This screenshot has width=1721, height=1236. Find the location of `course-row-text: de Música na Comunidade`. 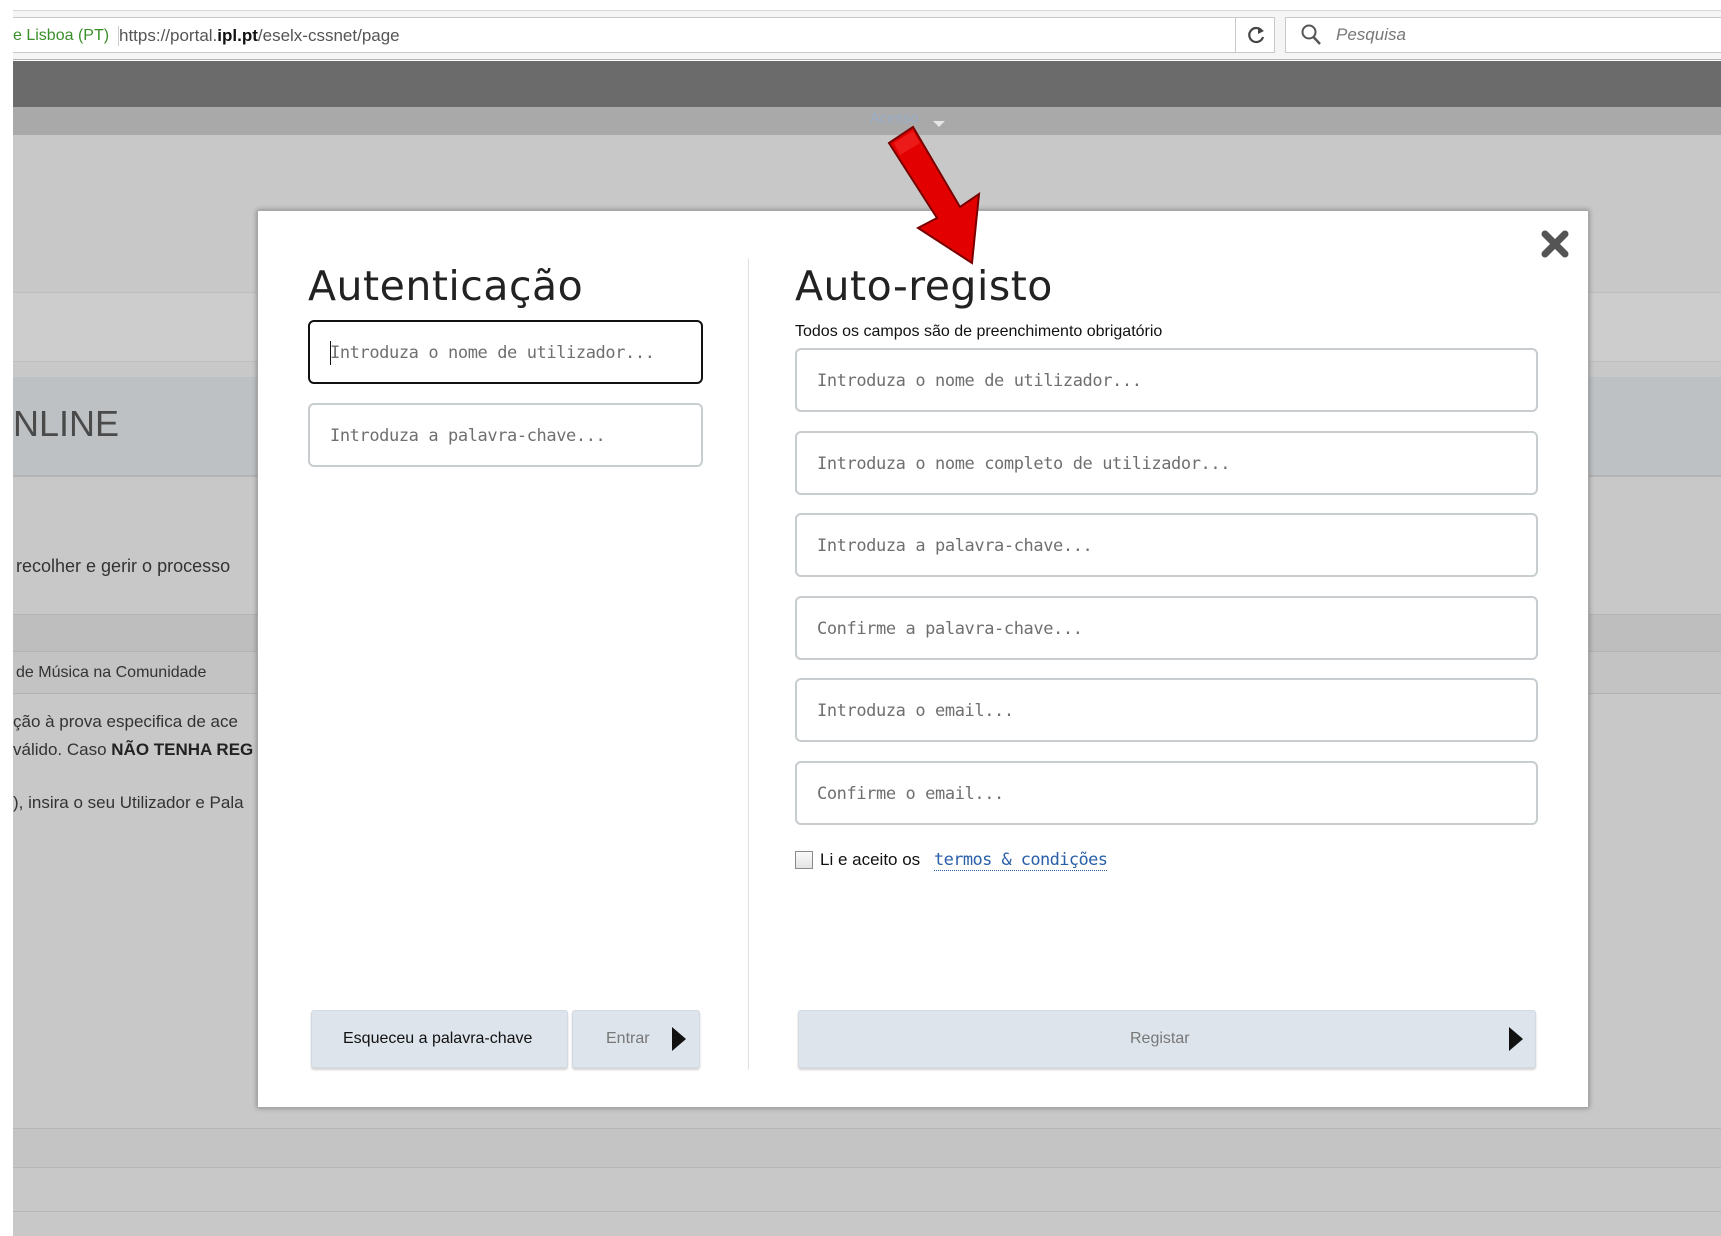

course-row-text: de Música na Comunidade is located at coordinates (111, 672).